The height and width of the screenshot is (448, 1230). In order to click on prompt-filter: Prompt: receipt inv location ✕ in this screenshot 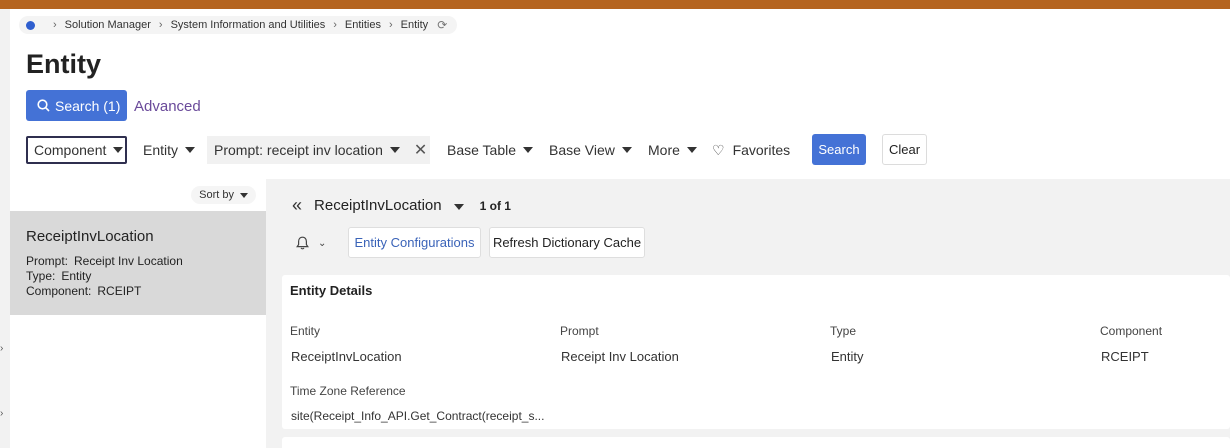, I will do `click(318, 150)`.